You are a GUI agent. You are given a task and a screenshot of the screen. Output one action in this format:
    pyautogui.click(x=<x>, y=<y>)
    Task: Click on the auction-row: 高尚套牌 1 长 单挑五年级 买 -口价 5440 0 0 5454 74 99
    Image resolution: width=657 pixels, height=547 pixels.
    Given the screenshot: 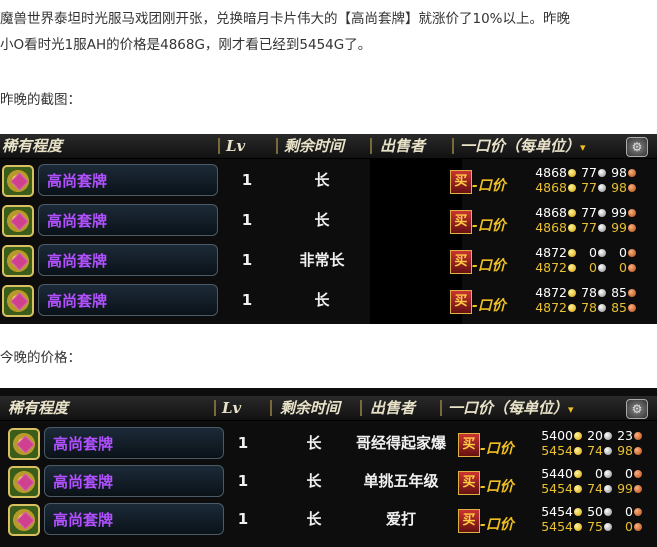 What is the action you would take?
    pyautogui.click(x=328, y=481)
    